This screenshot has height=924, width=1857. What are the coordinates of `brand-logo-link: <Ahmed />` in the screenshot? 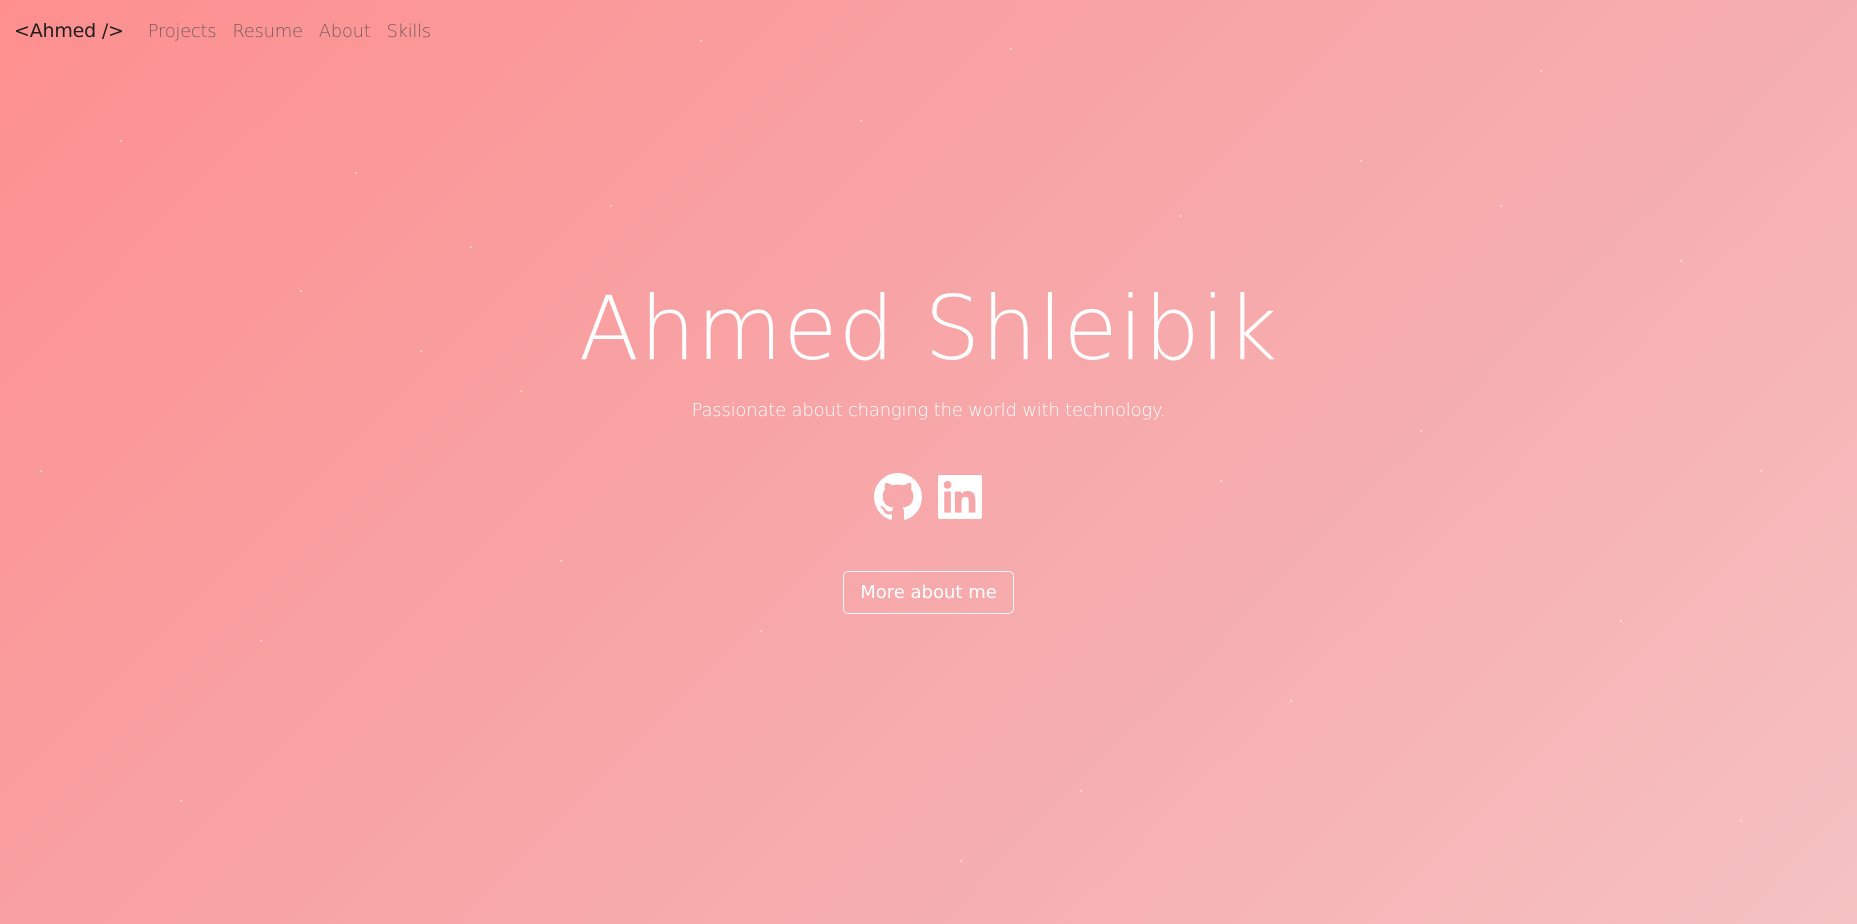 It's located at (69, 31).